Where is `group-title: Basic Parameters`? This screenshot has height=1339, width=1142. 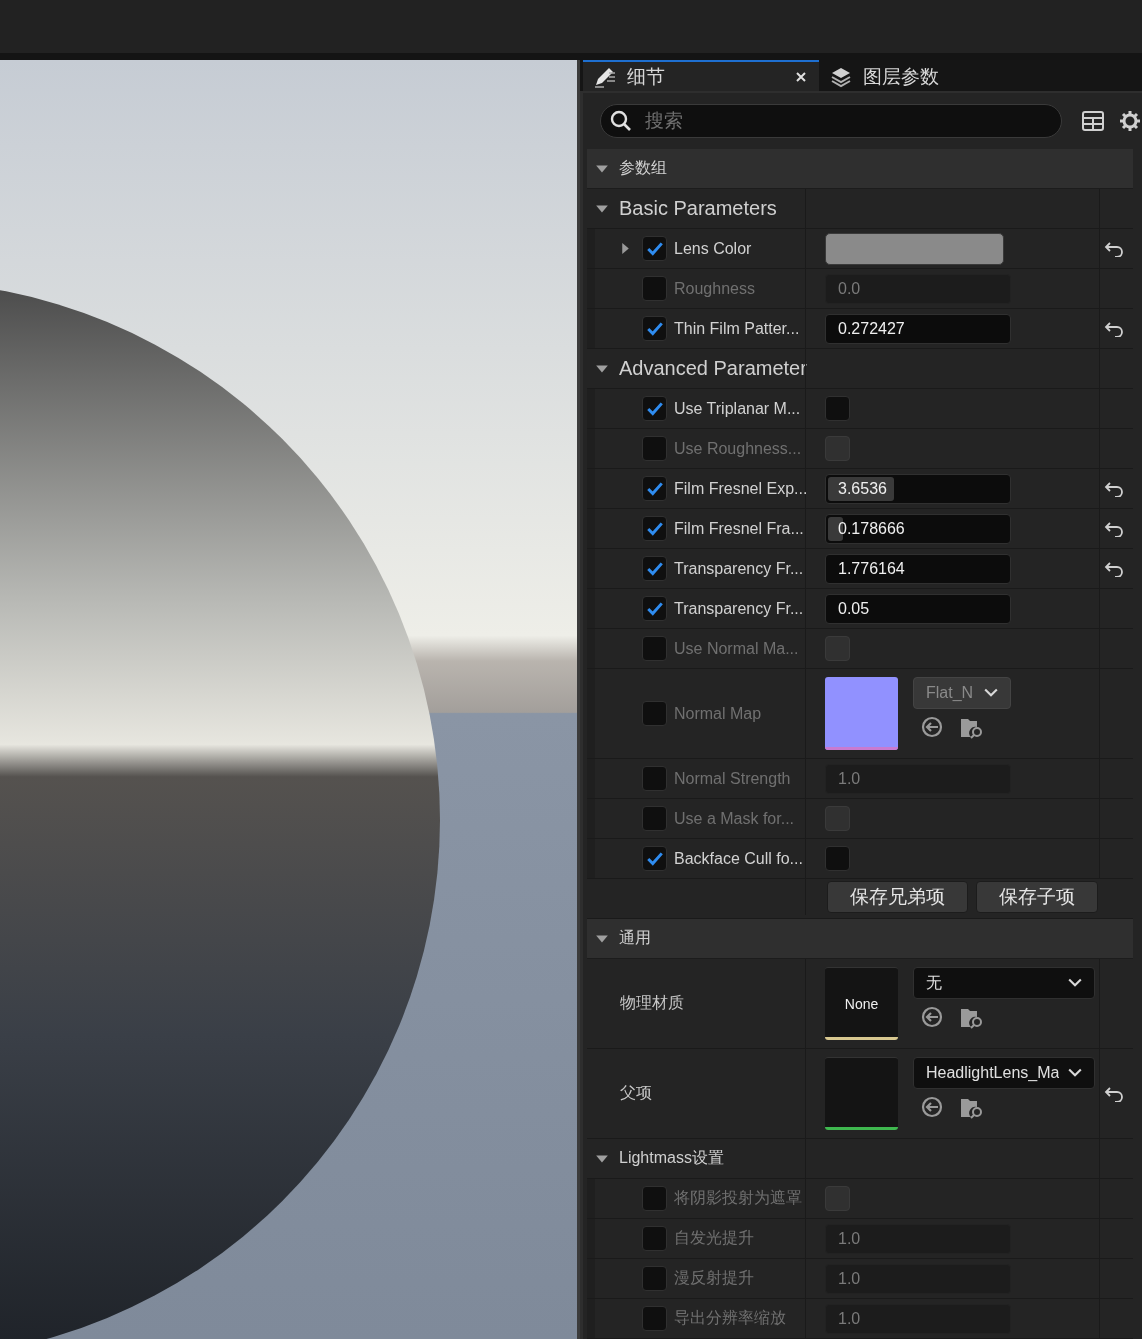
group-title: Basic Parameters is located at coordinates (698, 208).